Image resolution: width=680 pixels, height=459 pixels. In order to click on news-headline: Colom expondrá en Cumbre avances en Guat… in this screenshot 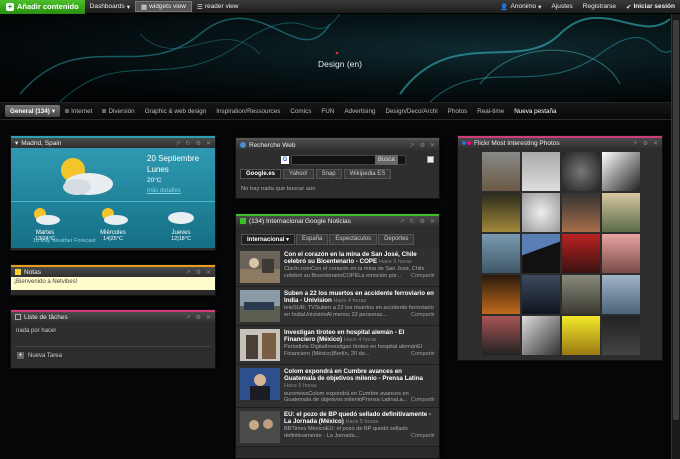, I will do `click(353, 375)`.